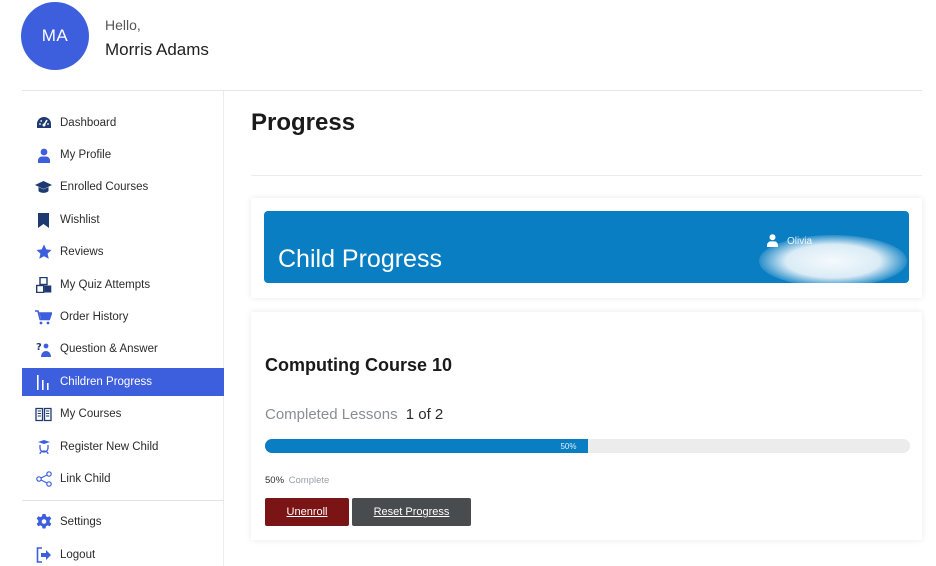 The height and width of the screenshot is (566, 936). What do you see at coordinates (43, 123) in the screenshot?
I see `dashboard-gauge-icon` at bounding box center [43, 123].